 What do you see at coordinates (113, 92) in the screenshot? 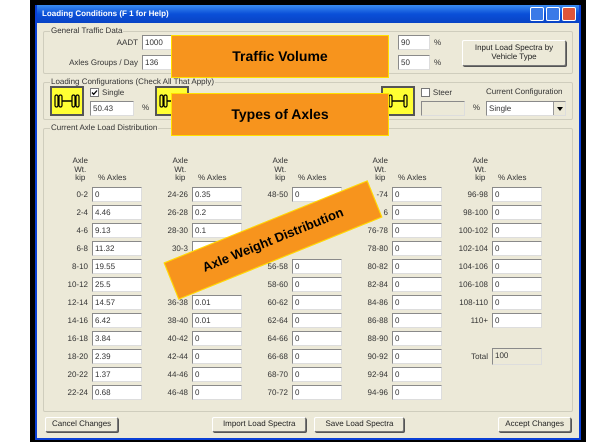
I see `checkbox-label: Single` at bounding box center [113, 92].